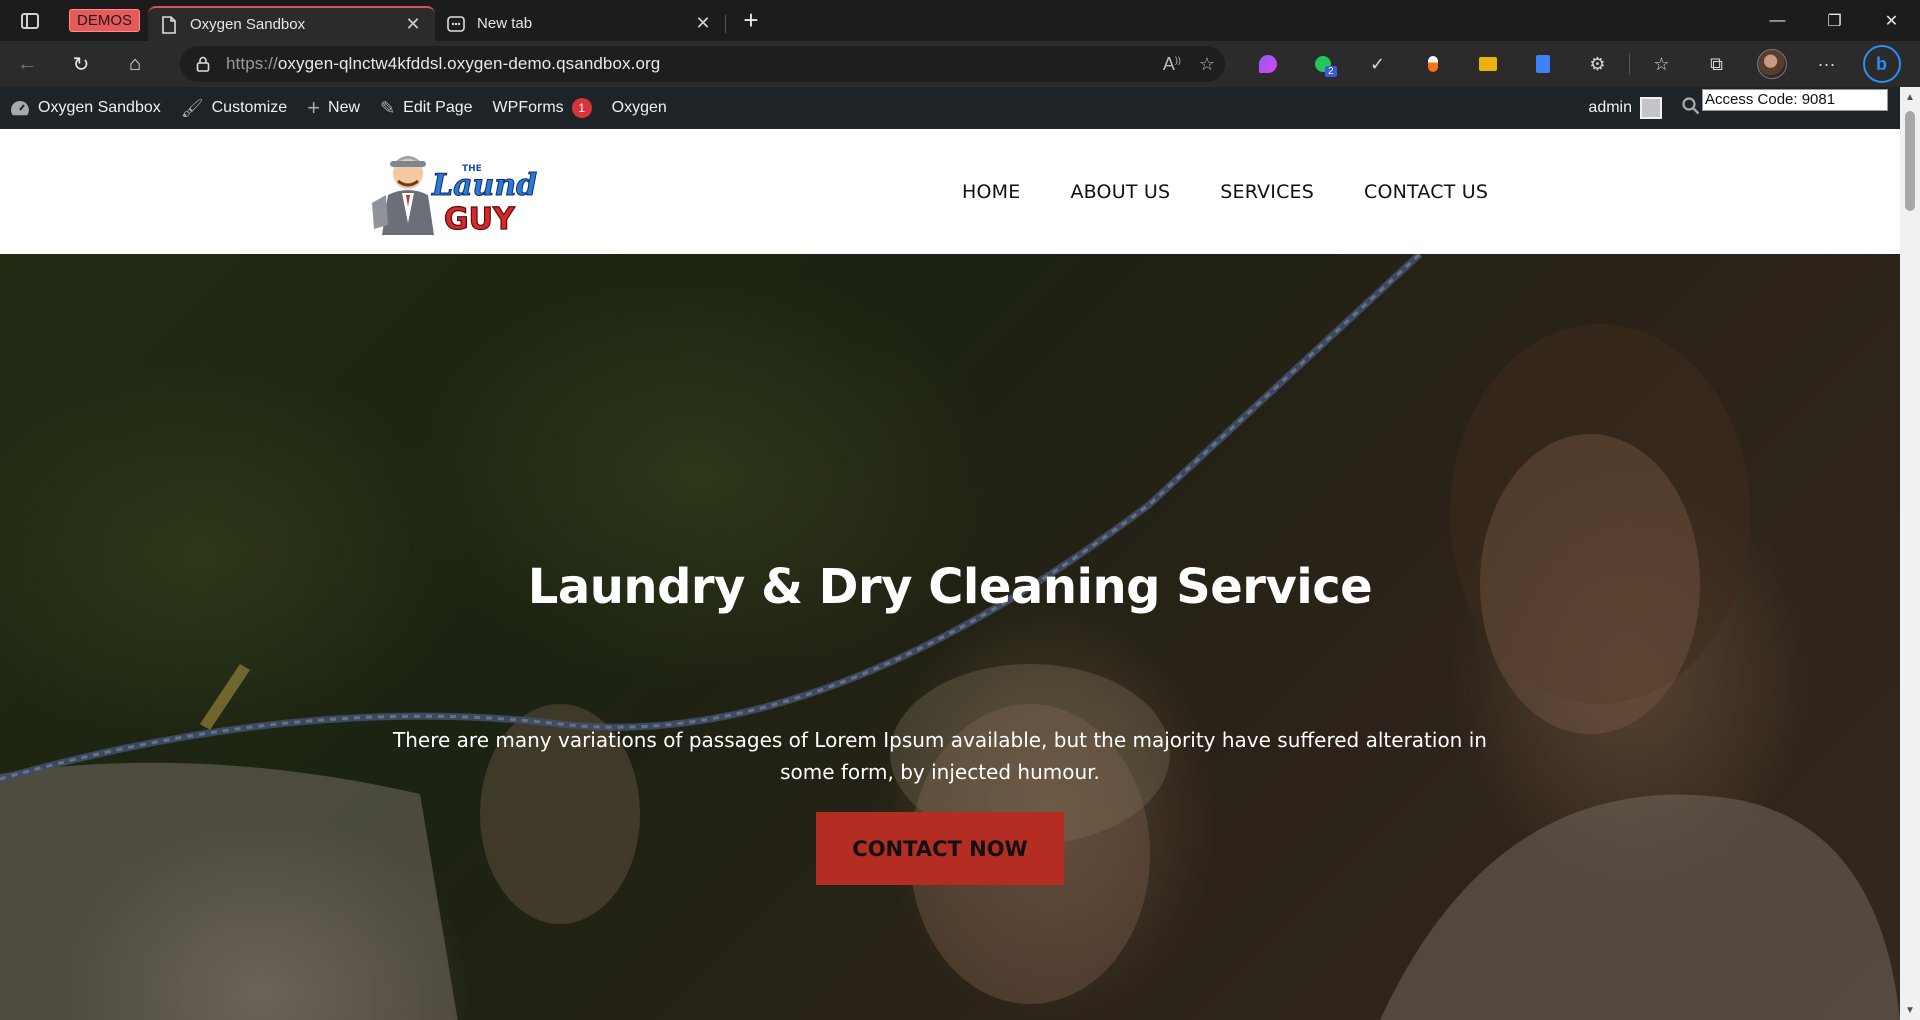  I want to click on profile-avatar, so click(1771, 64).